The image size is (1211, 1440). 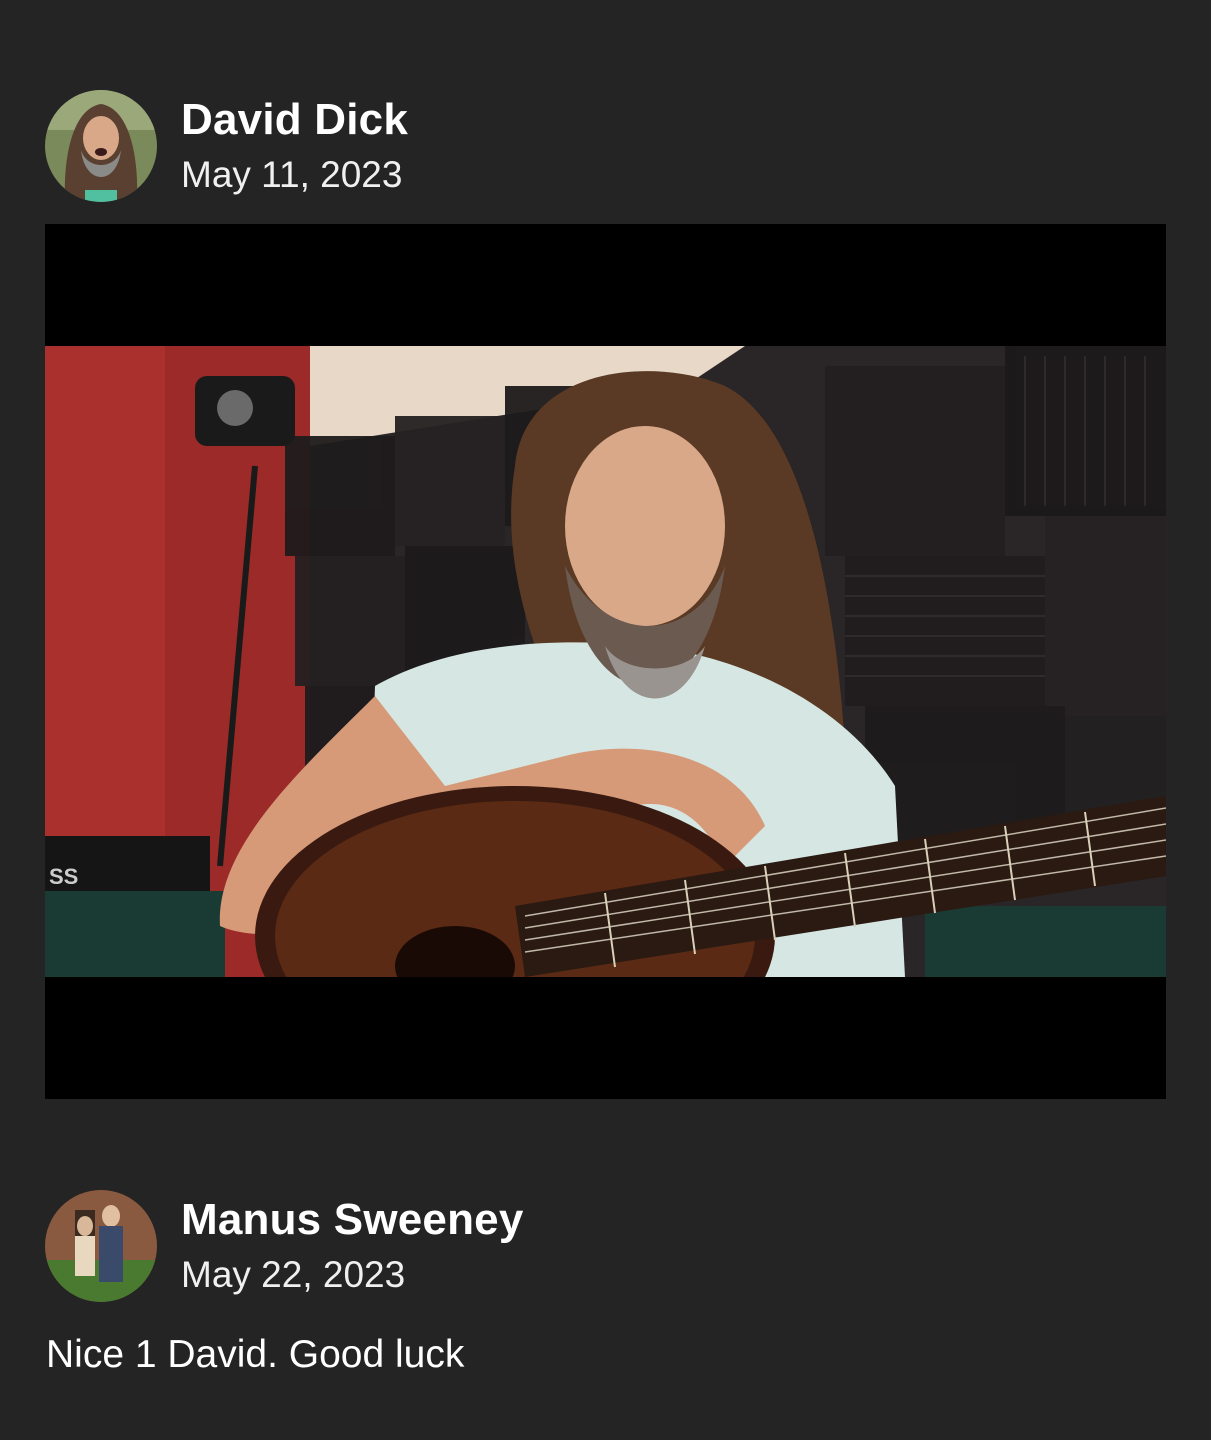 What do you see at coordinates (255, 1354) in the screenshot?
I see `comment-text: Nice 1 David. Good luck` at bounding box center [255, 1354].